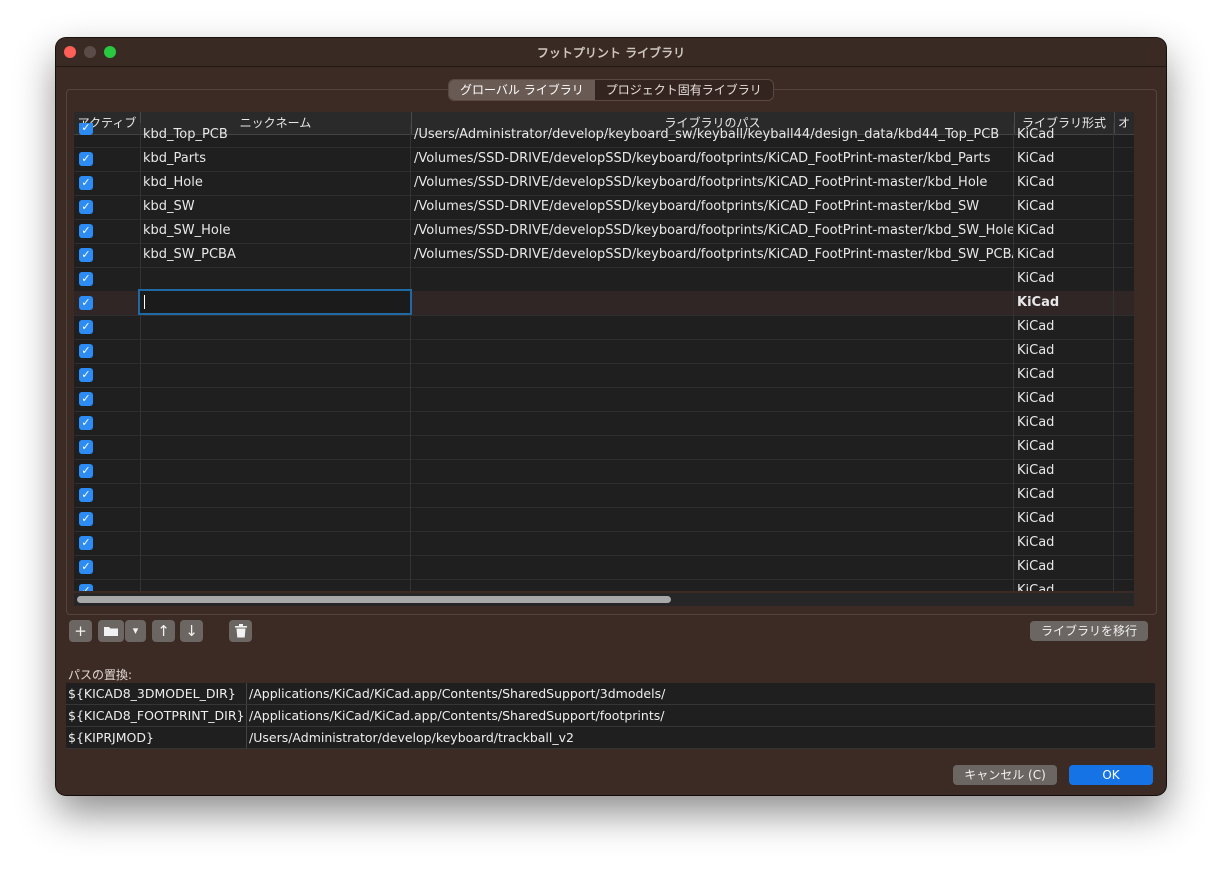  Describe the element at coordinates (240, 631) in the screenshot. I see `remove-library-button` at that location.